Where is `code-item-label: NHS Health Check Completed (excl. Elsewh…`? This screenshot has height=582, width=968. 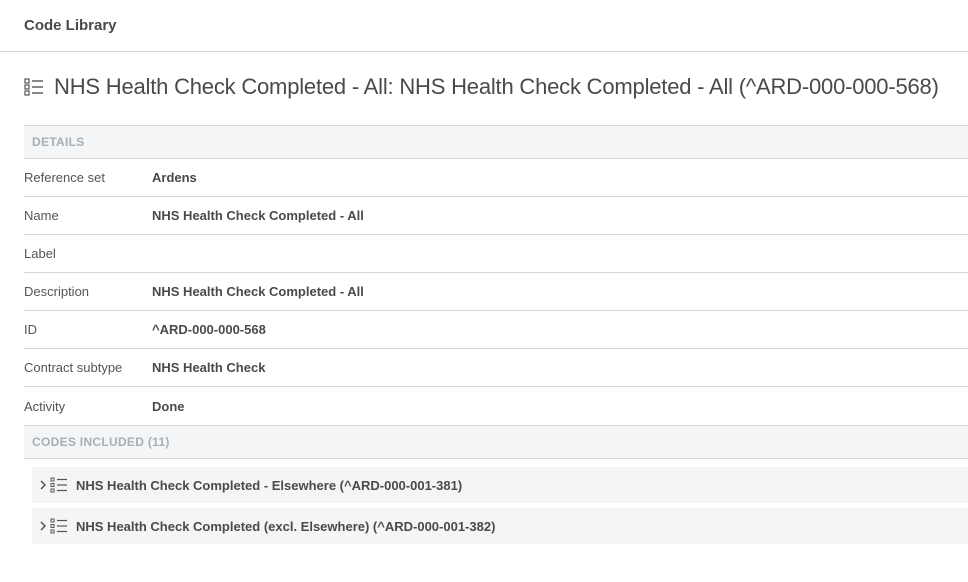 code-item-label: NHS Health Check Completed (excl. Elsewh… is located at coordinates (285, 526).